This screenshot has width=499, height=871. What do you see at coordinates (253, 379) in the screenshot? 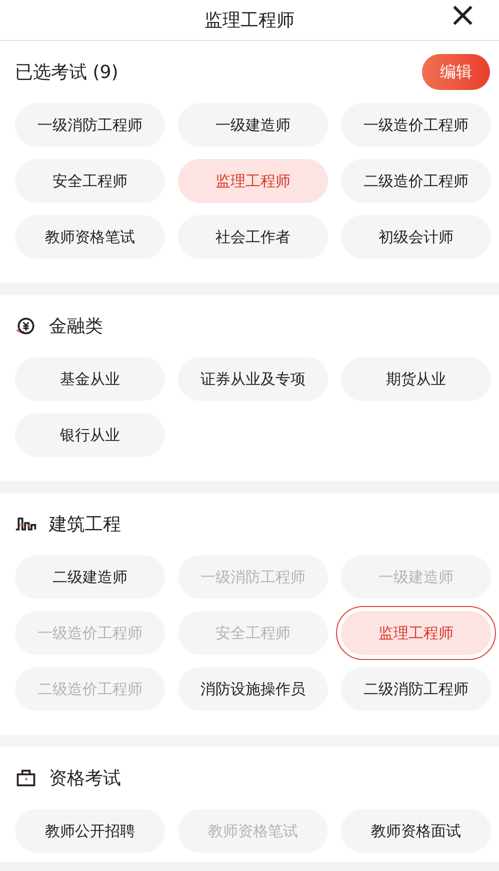
I see `exam-chip: 证券从业及专项` at bounding box center [253, 379].